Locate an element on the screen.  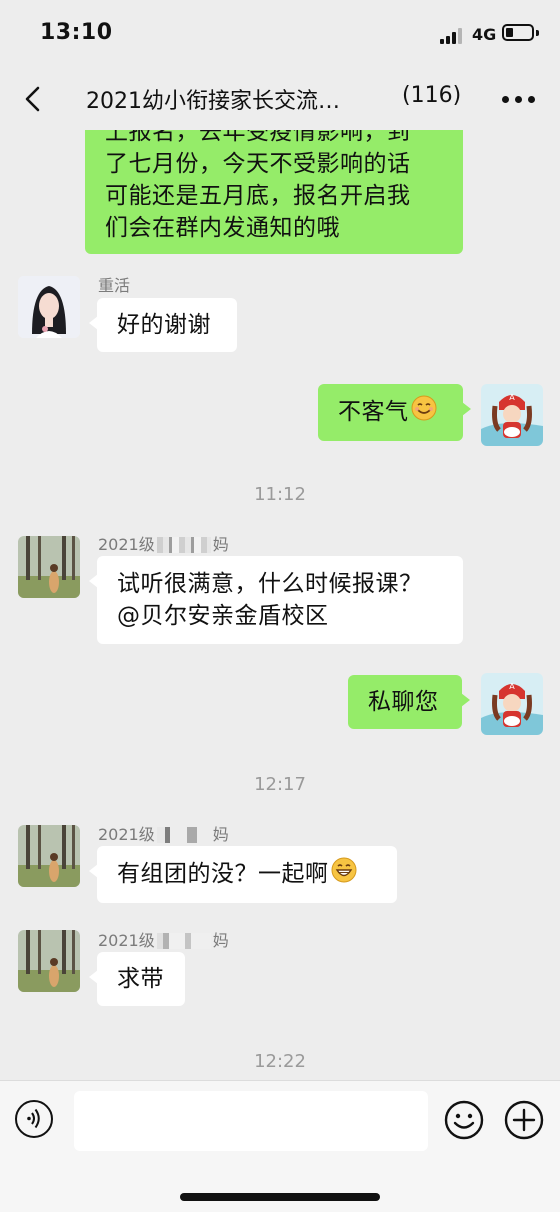
message-text: 有组团的没？一起啊 is located at coordinates (223, 874).